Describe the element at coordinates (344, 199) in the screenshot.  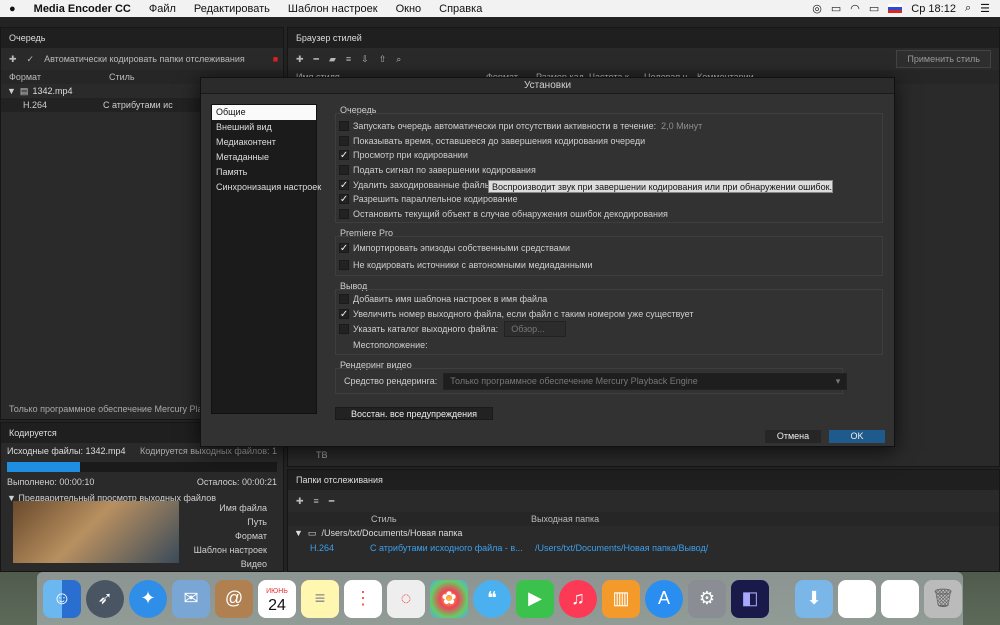
I see `checkbox-parallel: ✓` at that location.